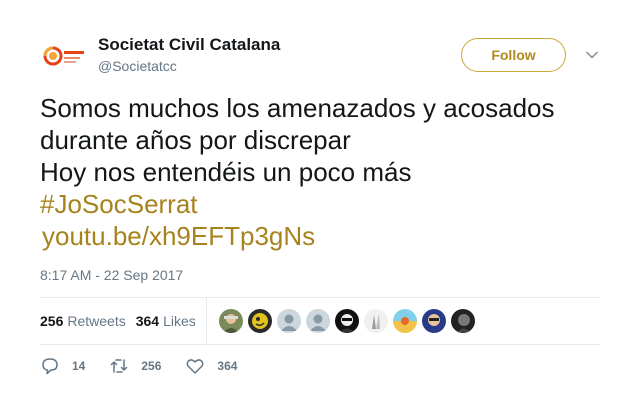  I want to click on likes-stat: 364 Likes, so click(166, 321).